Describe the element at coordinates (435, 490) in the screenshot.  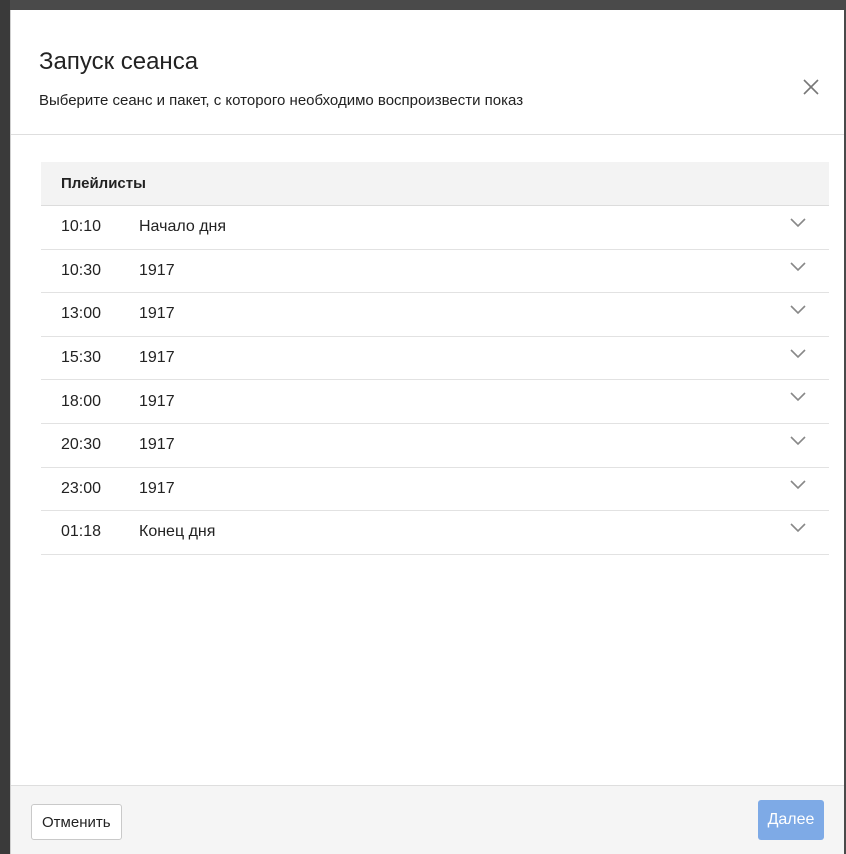
I see `playlist-row: 23:00 1917` at that location.